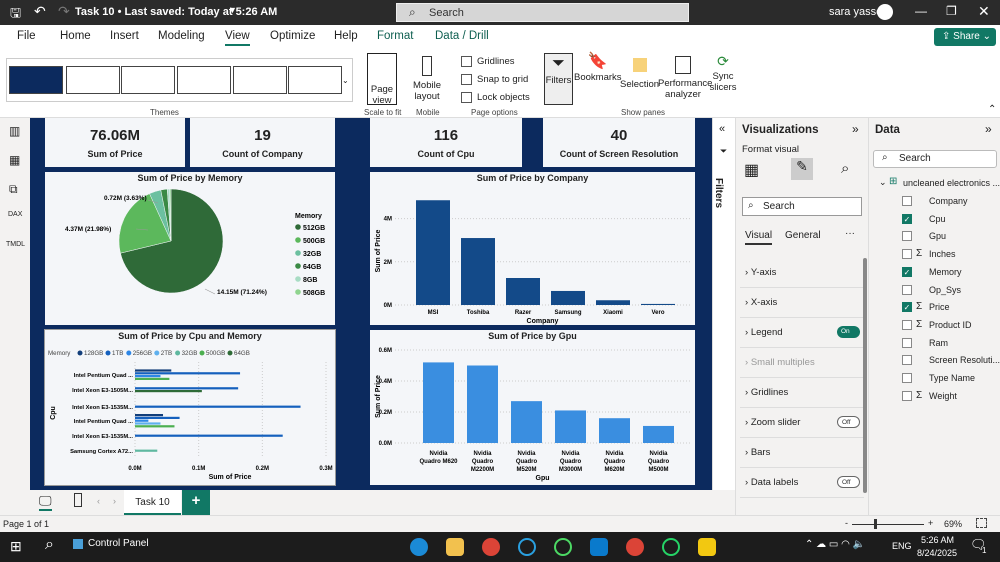 This screenshot has width=1000, height=562. I want to click on tab-data-drill: Data / Drill, so click(462, 36).